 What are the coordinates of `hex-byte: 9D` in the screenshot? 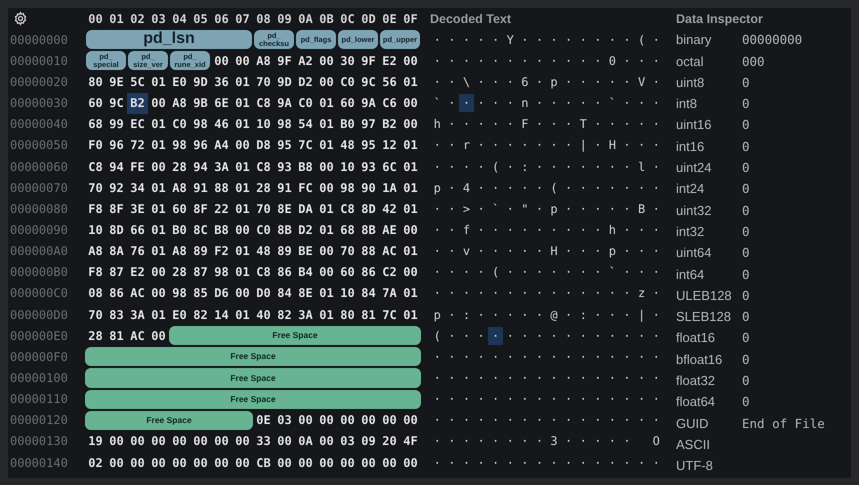 It's located at (284, 82).